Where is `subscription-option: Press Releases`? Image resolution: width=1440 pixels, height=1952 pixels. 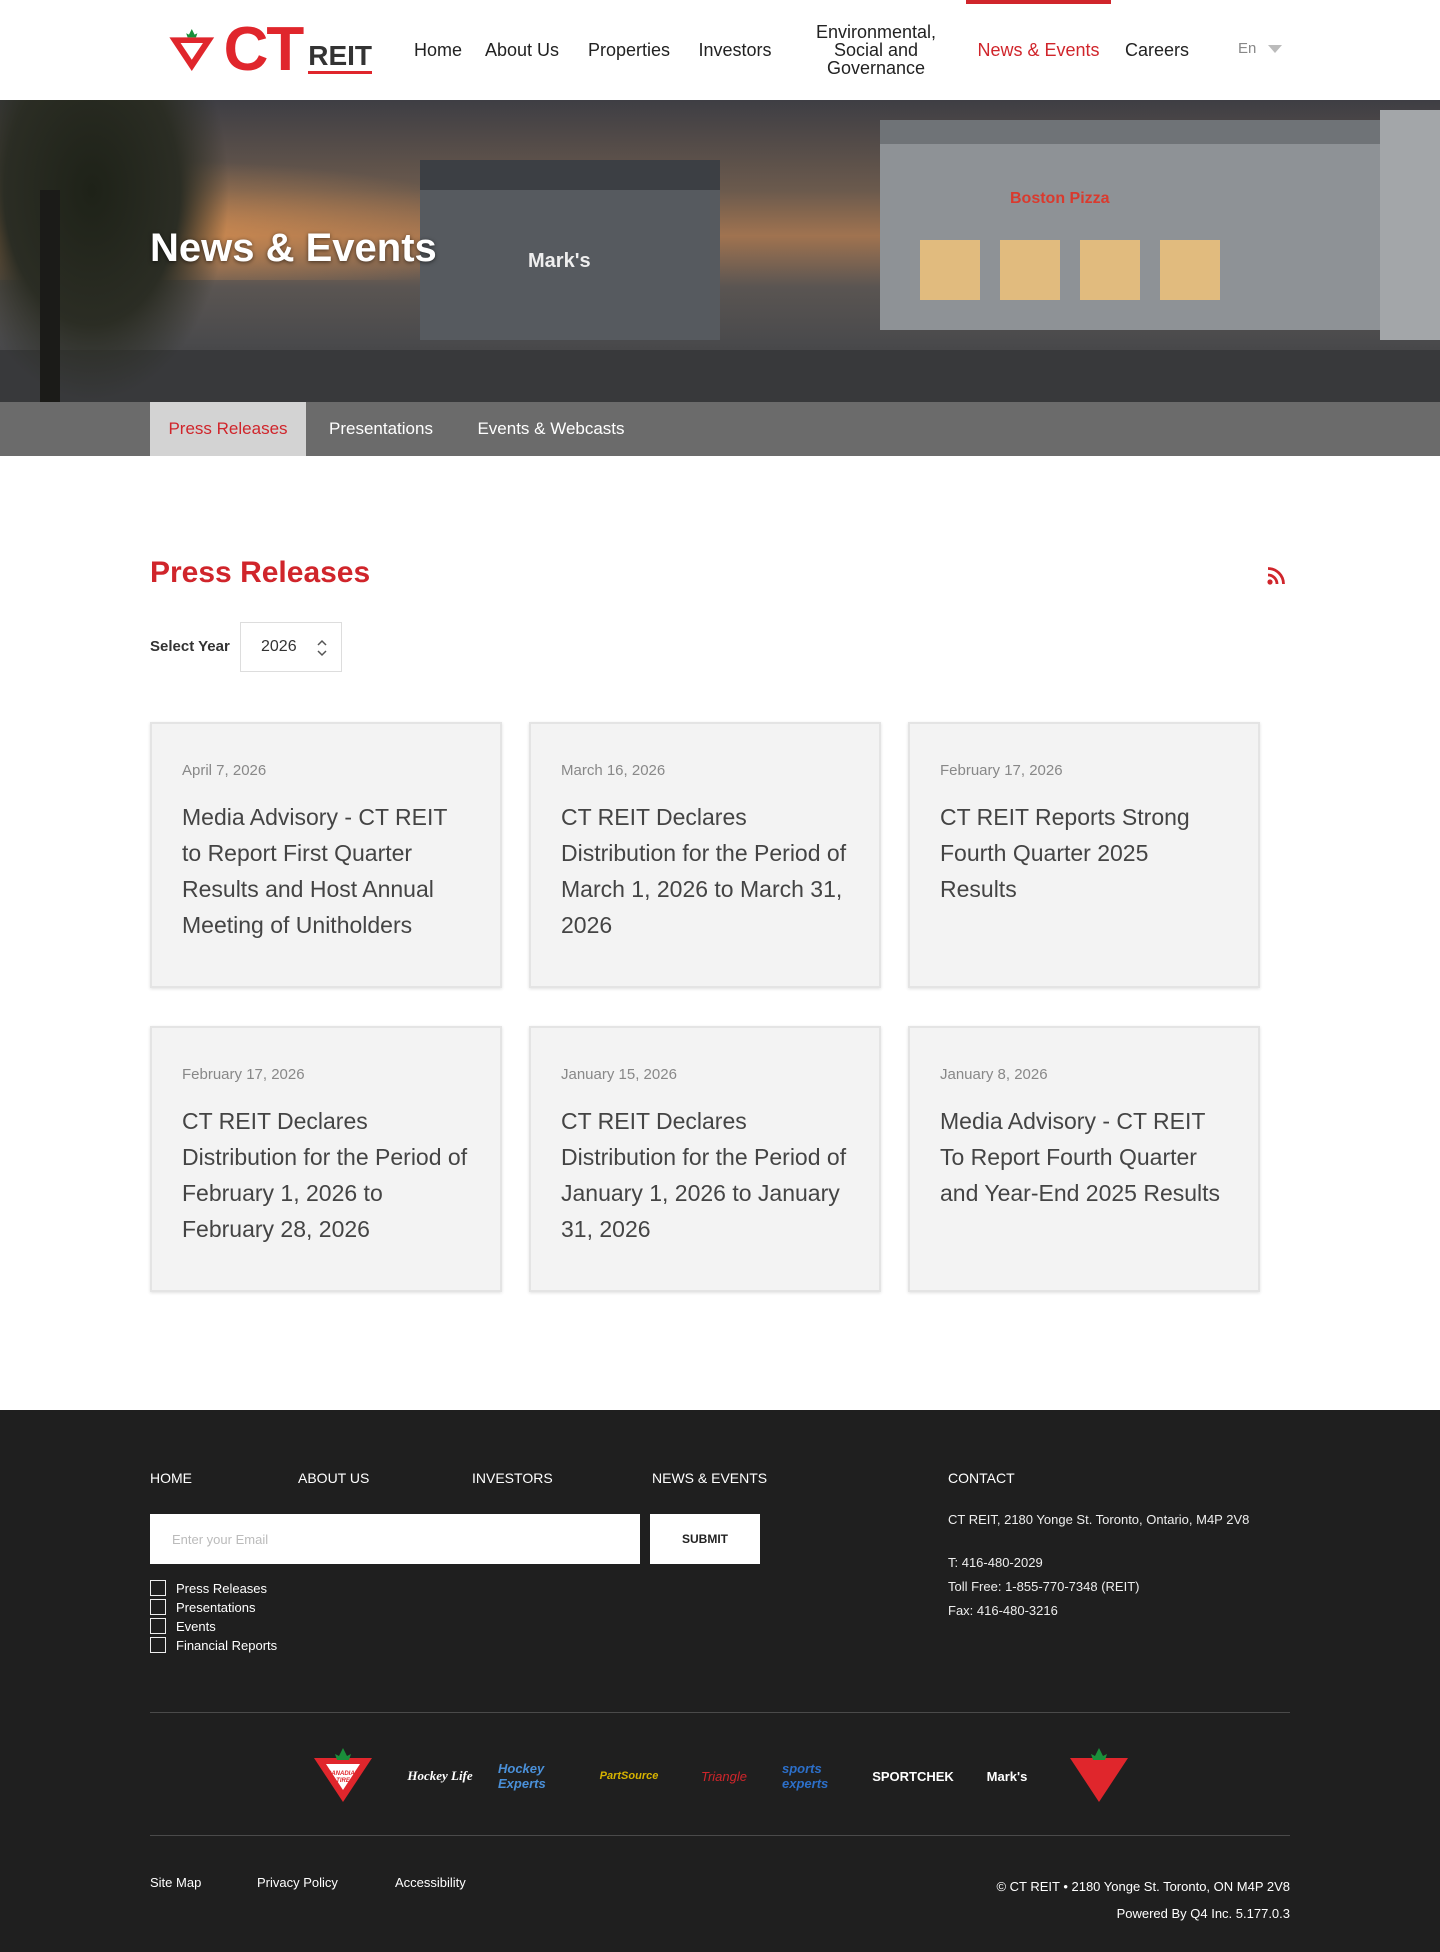
subscription-option: Press Releases is located at coordinates (208, 1588).